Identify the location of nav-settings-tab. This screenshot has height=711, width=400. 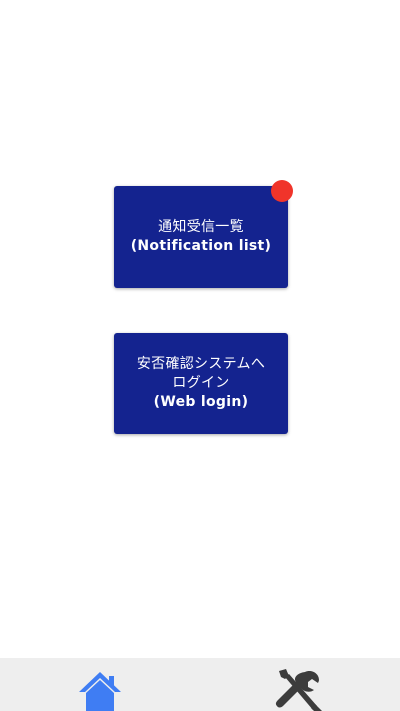
(299, 689).